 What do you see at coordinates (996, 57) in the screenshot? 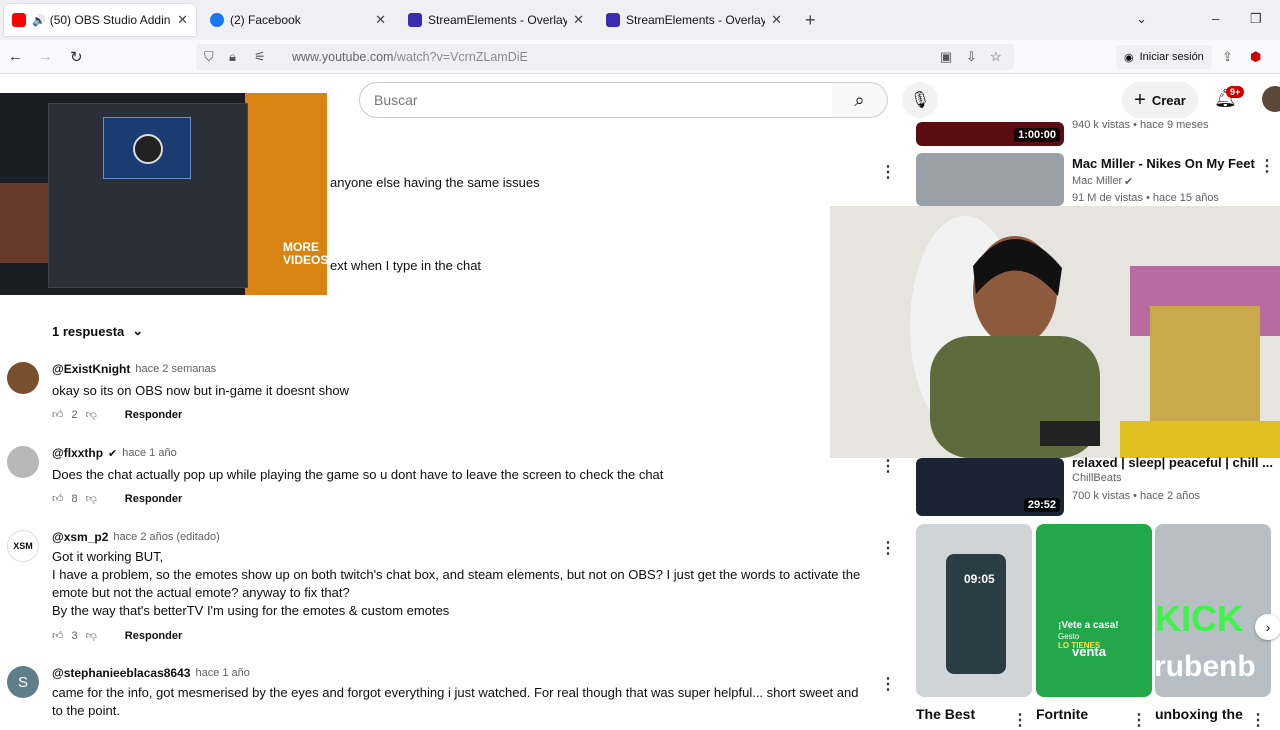
I see `bookmark-star-icon: ☆` at bounding box center [996, 57].